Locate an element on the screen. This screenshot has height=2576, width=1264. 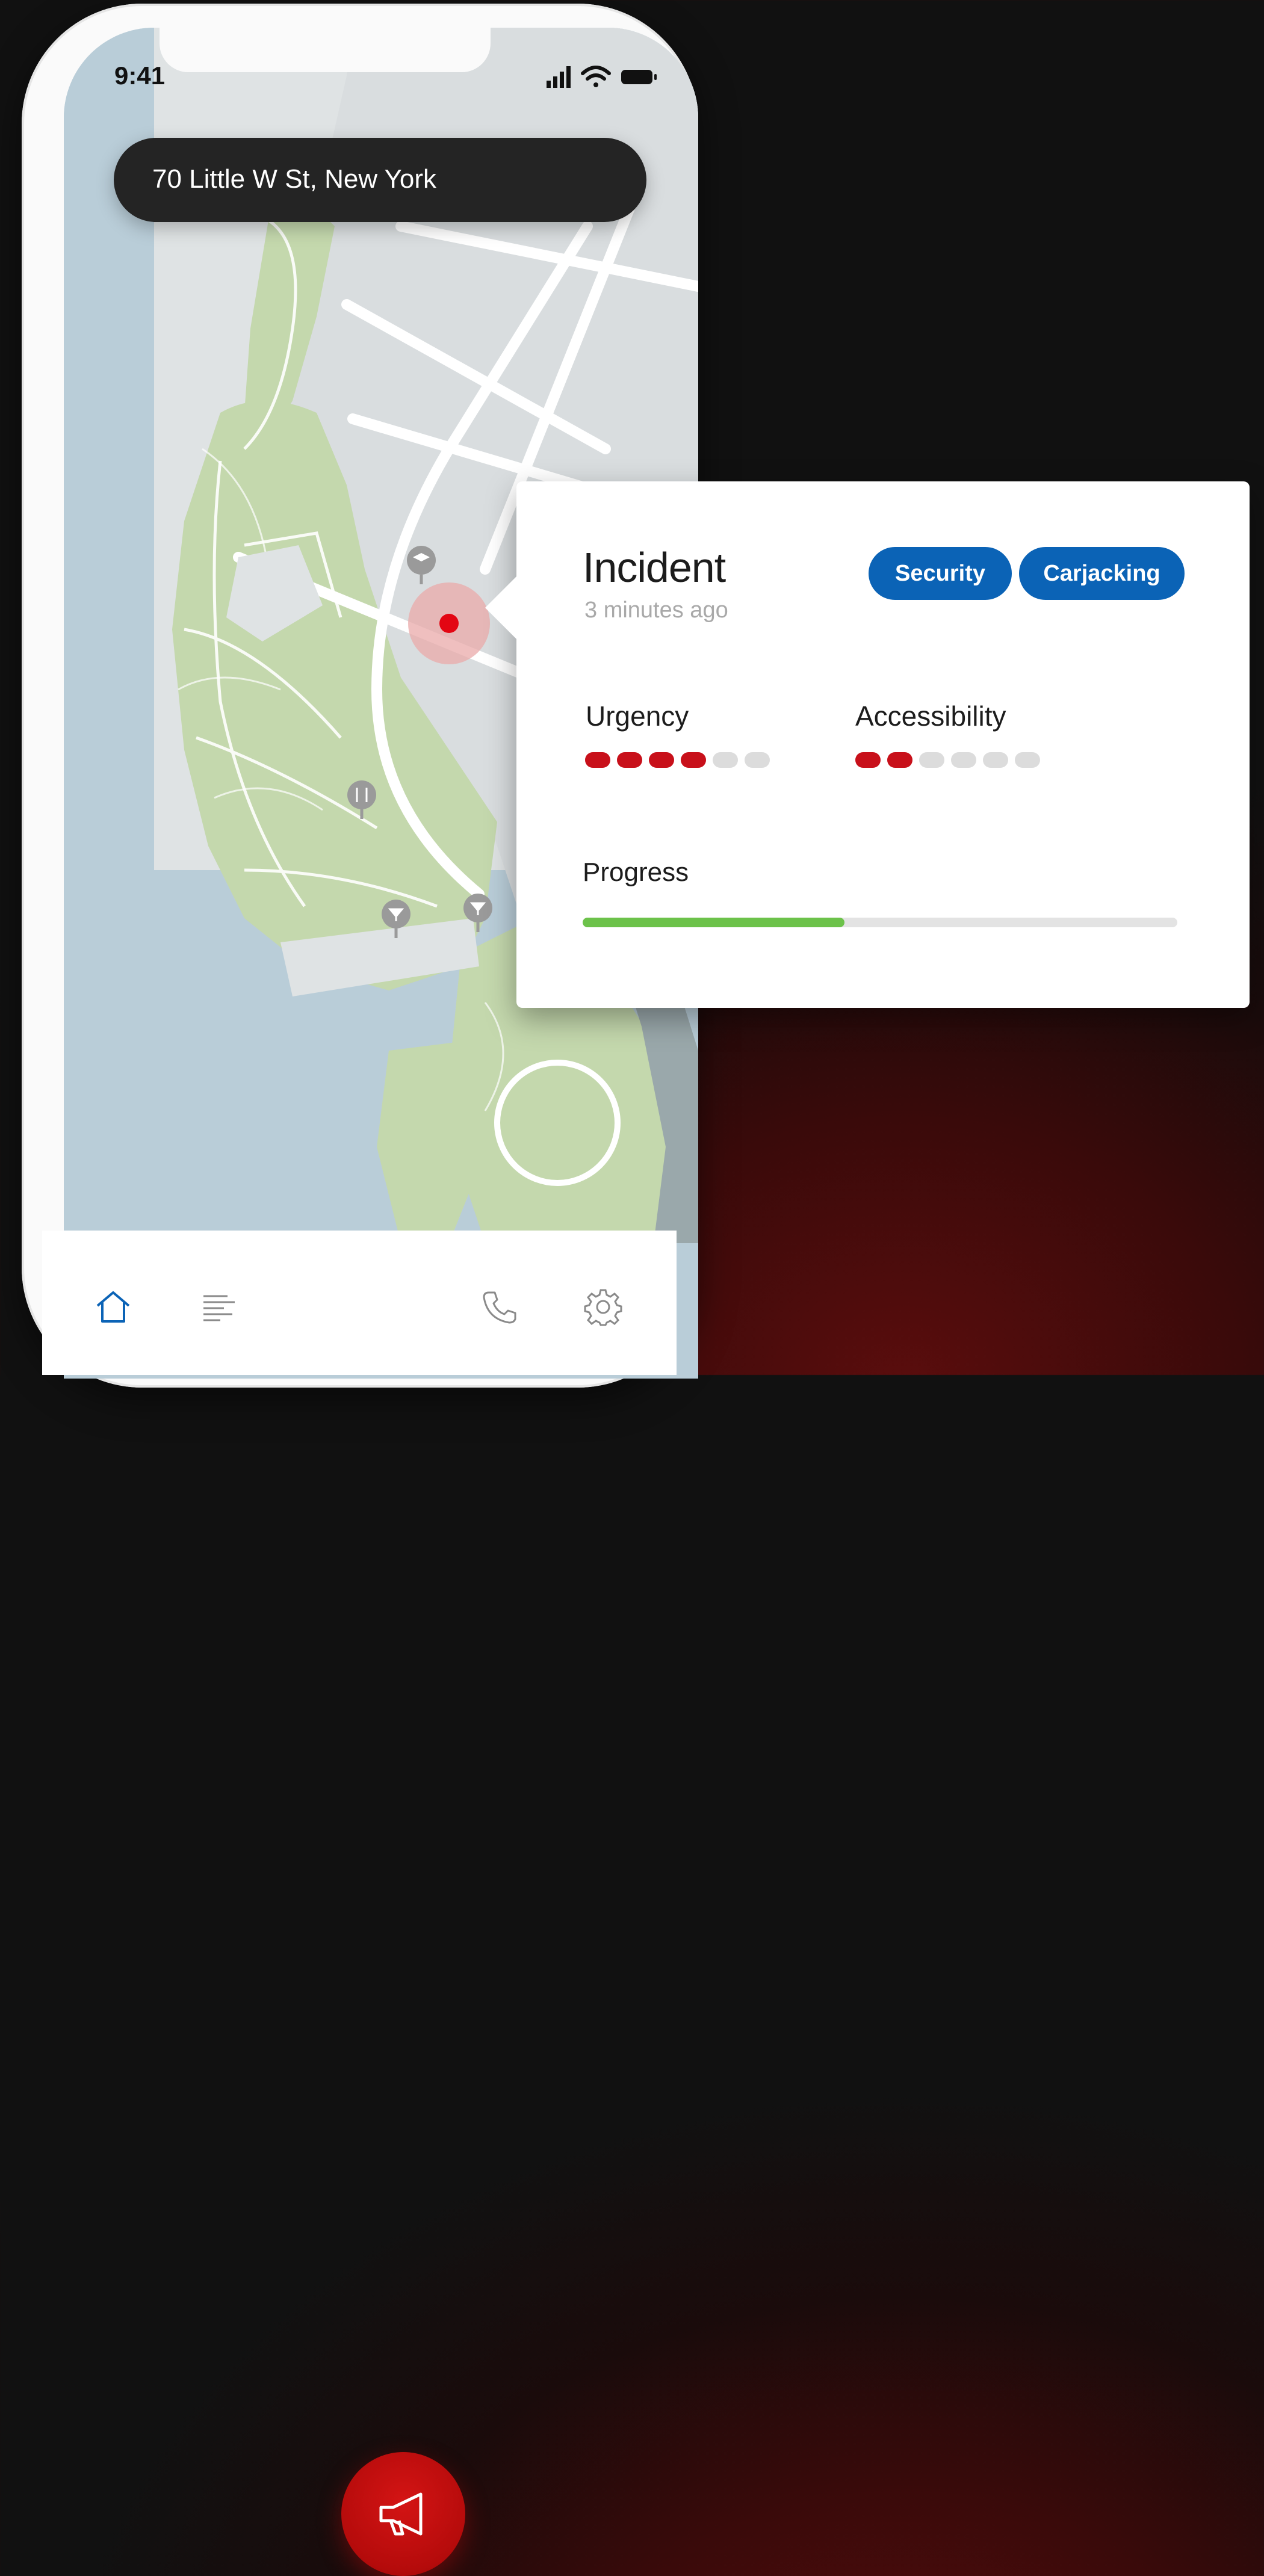
address-search-bar: 70 Little W St, New York is located at coordinates (380, 180).